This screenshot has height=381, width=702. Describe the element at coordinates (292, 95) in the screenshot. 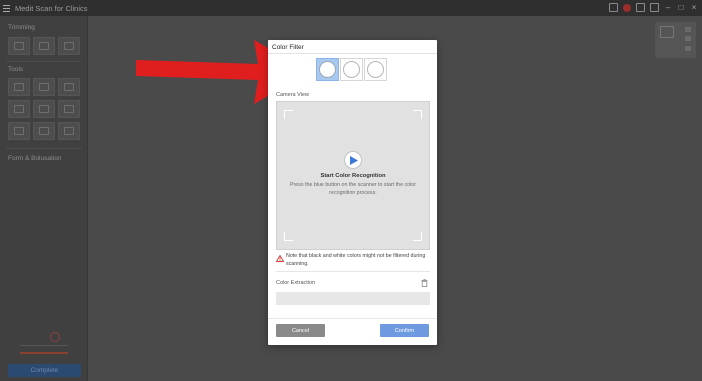

I see `camera-view-label: Camera View` at that location.